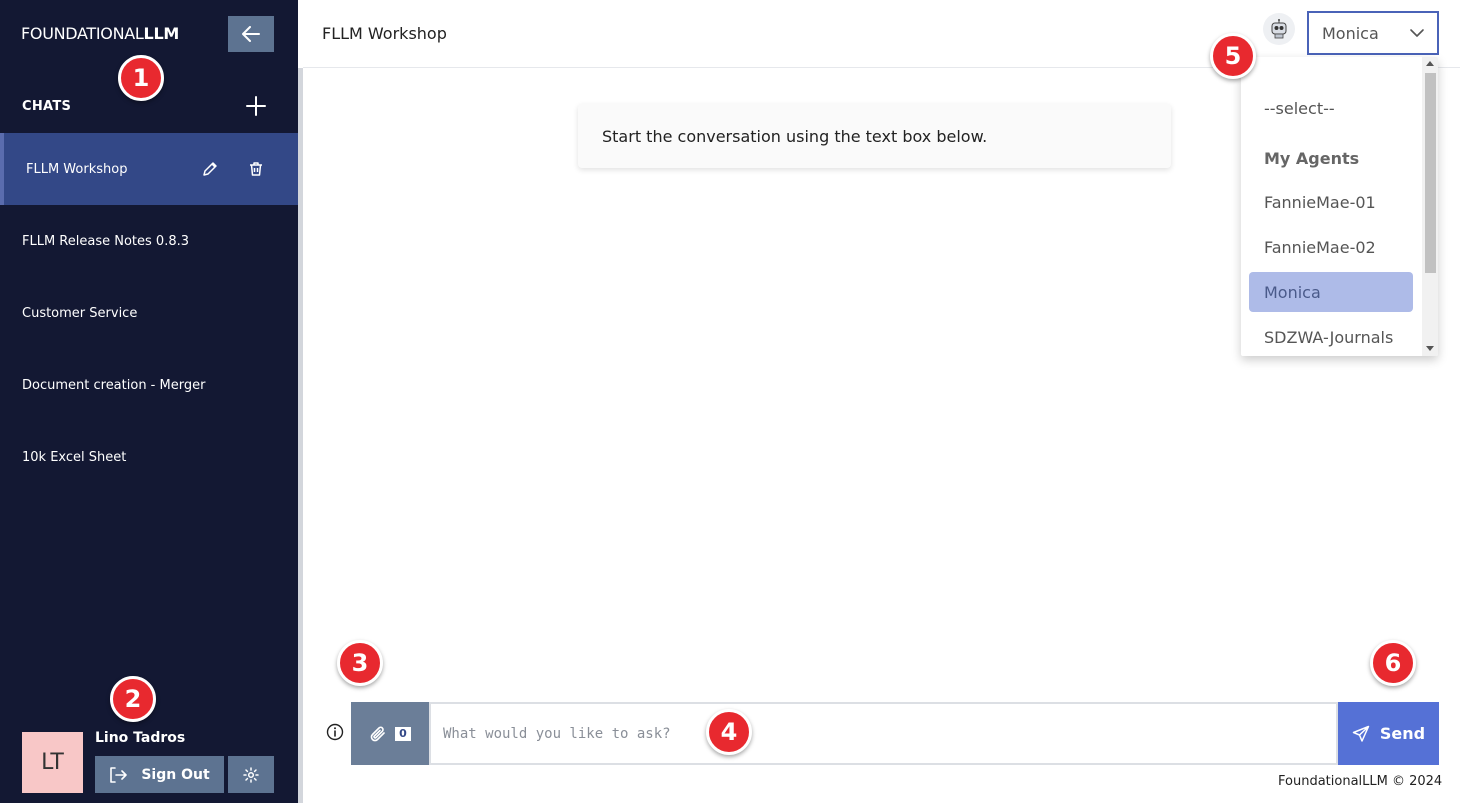  I want to click on scroll-down-icon, so click(1430, 348).